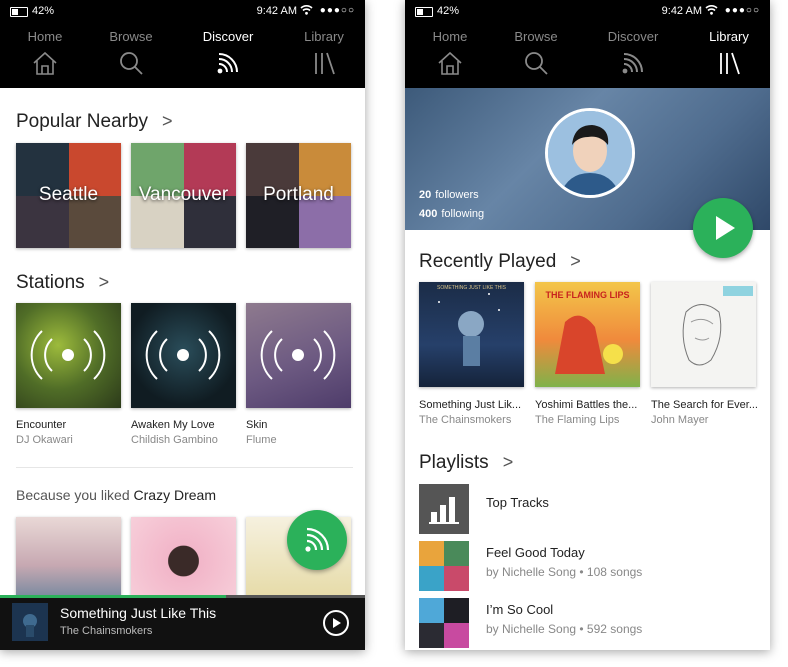  What do you see at coordinates (520, 609) in the screenshot?
I see `playlist-name: I’m So Cool` at bounding box center [520, 609].